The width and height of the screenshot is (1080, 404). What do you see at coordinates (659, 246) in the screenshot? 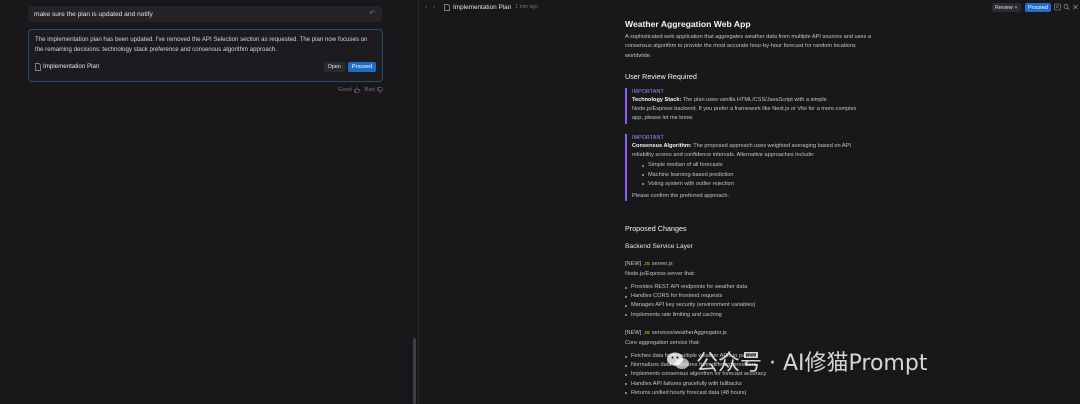
I see `backend-heading: Backend Service Layer` at bounding box center [659, 246].